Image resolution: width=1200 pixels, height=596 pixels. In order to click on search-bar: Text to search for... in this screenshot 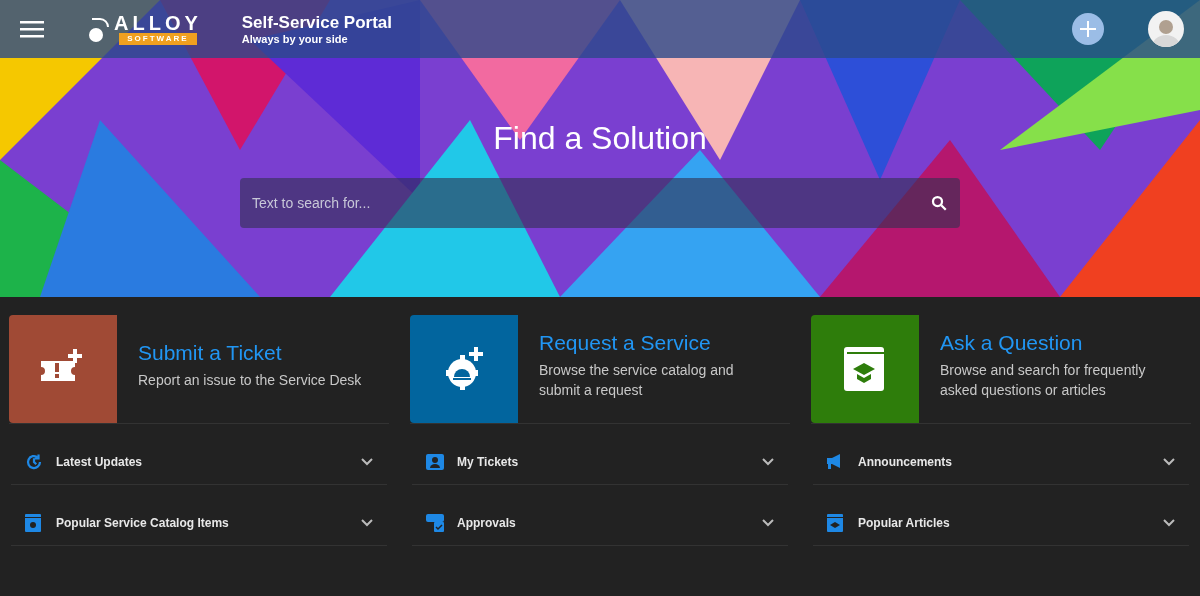, I will do `click(600, 203)`.